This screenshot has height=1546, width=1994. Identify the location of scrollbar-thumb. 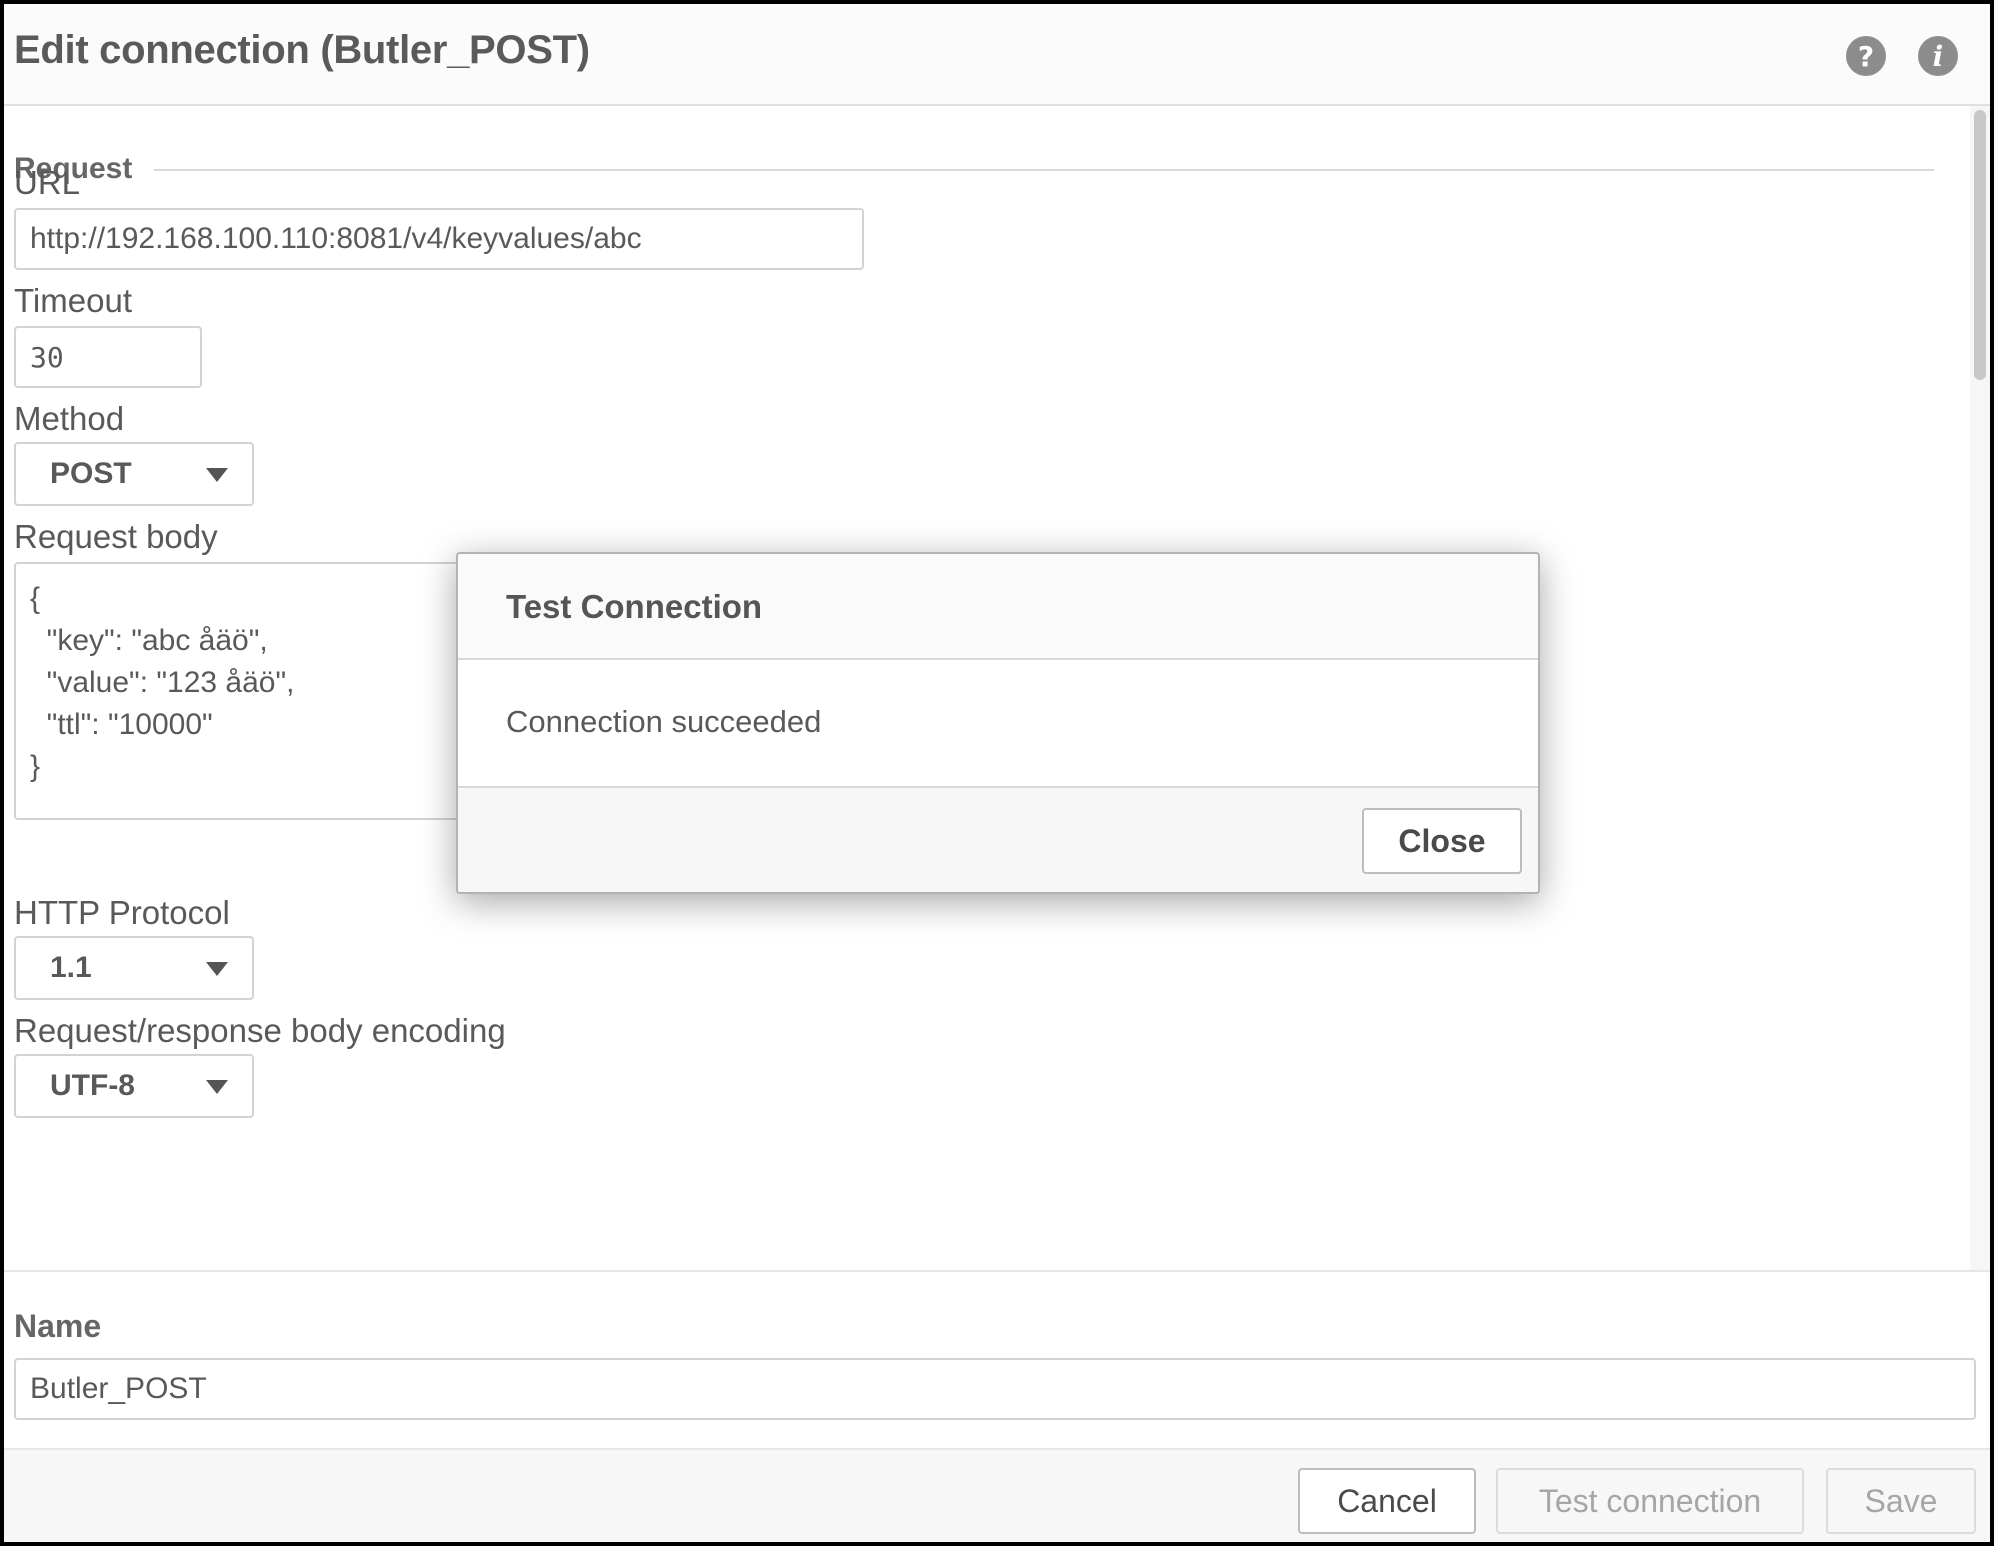
(1980, 245).